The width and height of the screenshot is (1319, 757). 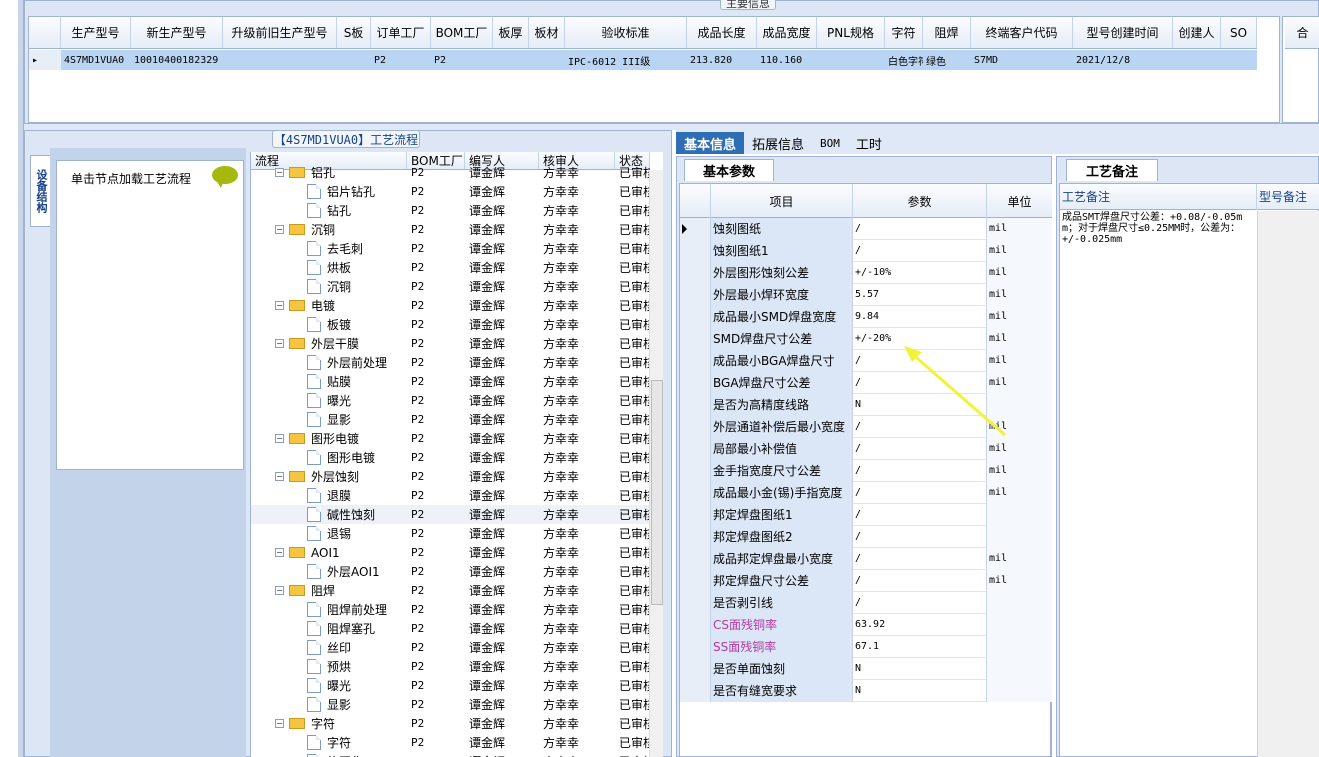 What do you see at coordinates (866, 427) in the screenshot?
I see `param-row: 外层通道补偿后最小宽度 / mil` at bounding box center [866, 427].